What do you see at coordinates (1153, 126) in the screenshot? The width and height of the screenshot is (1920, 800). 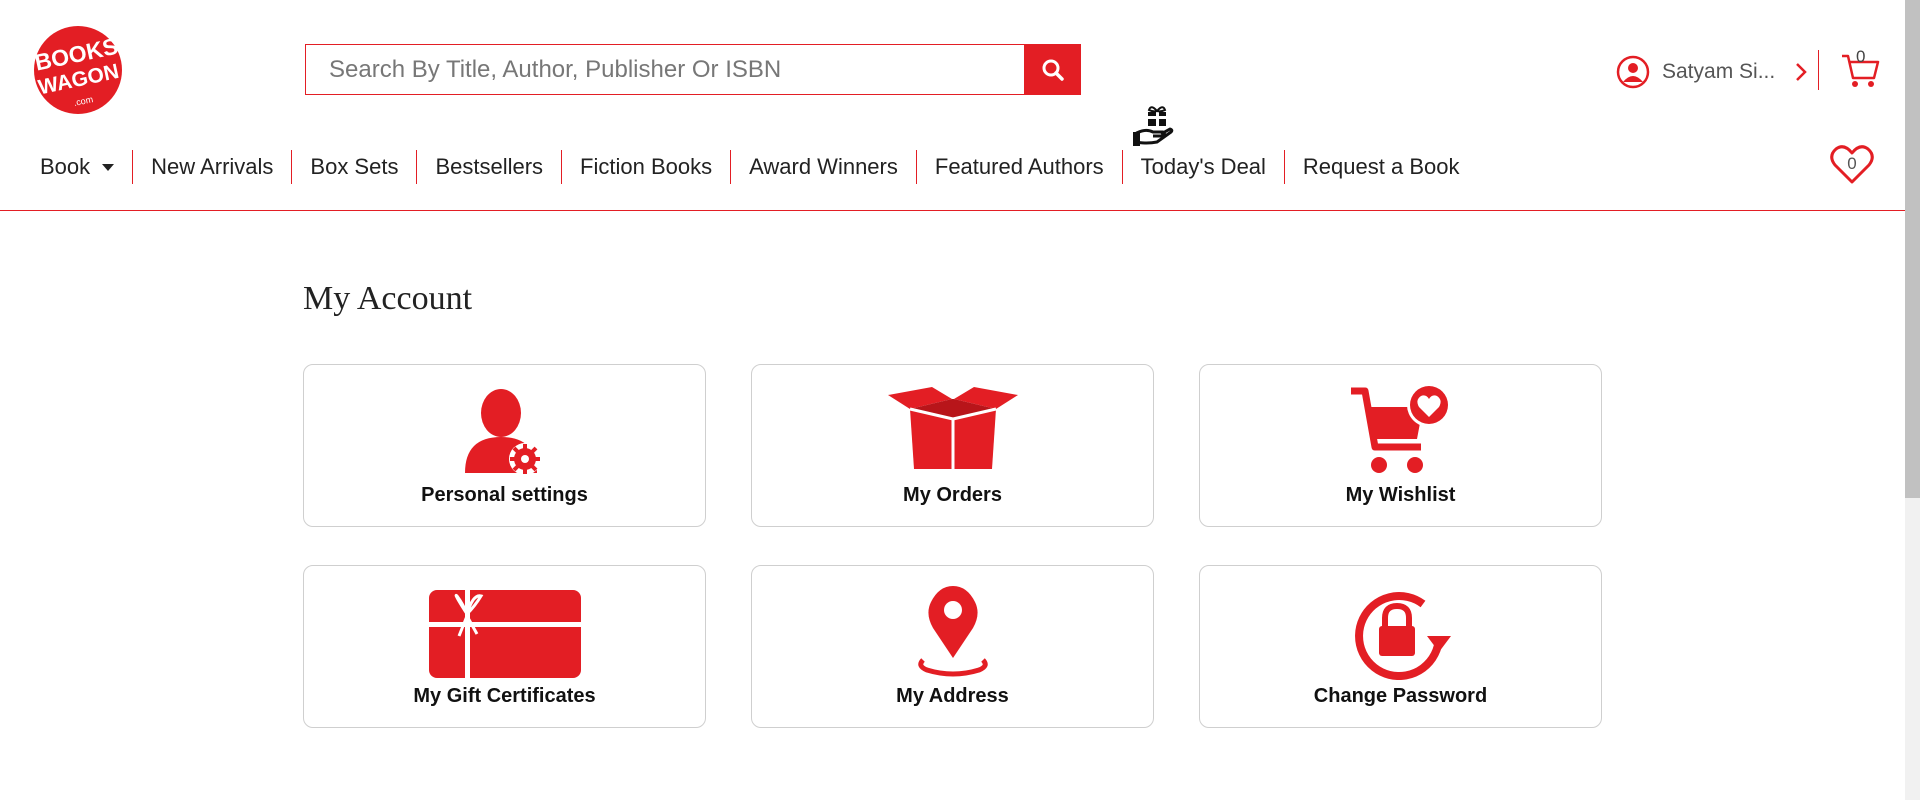 I see `gift-hand-icon` at bounding box center [1153, 126].